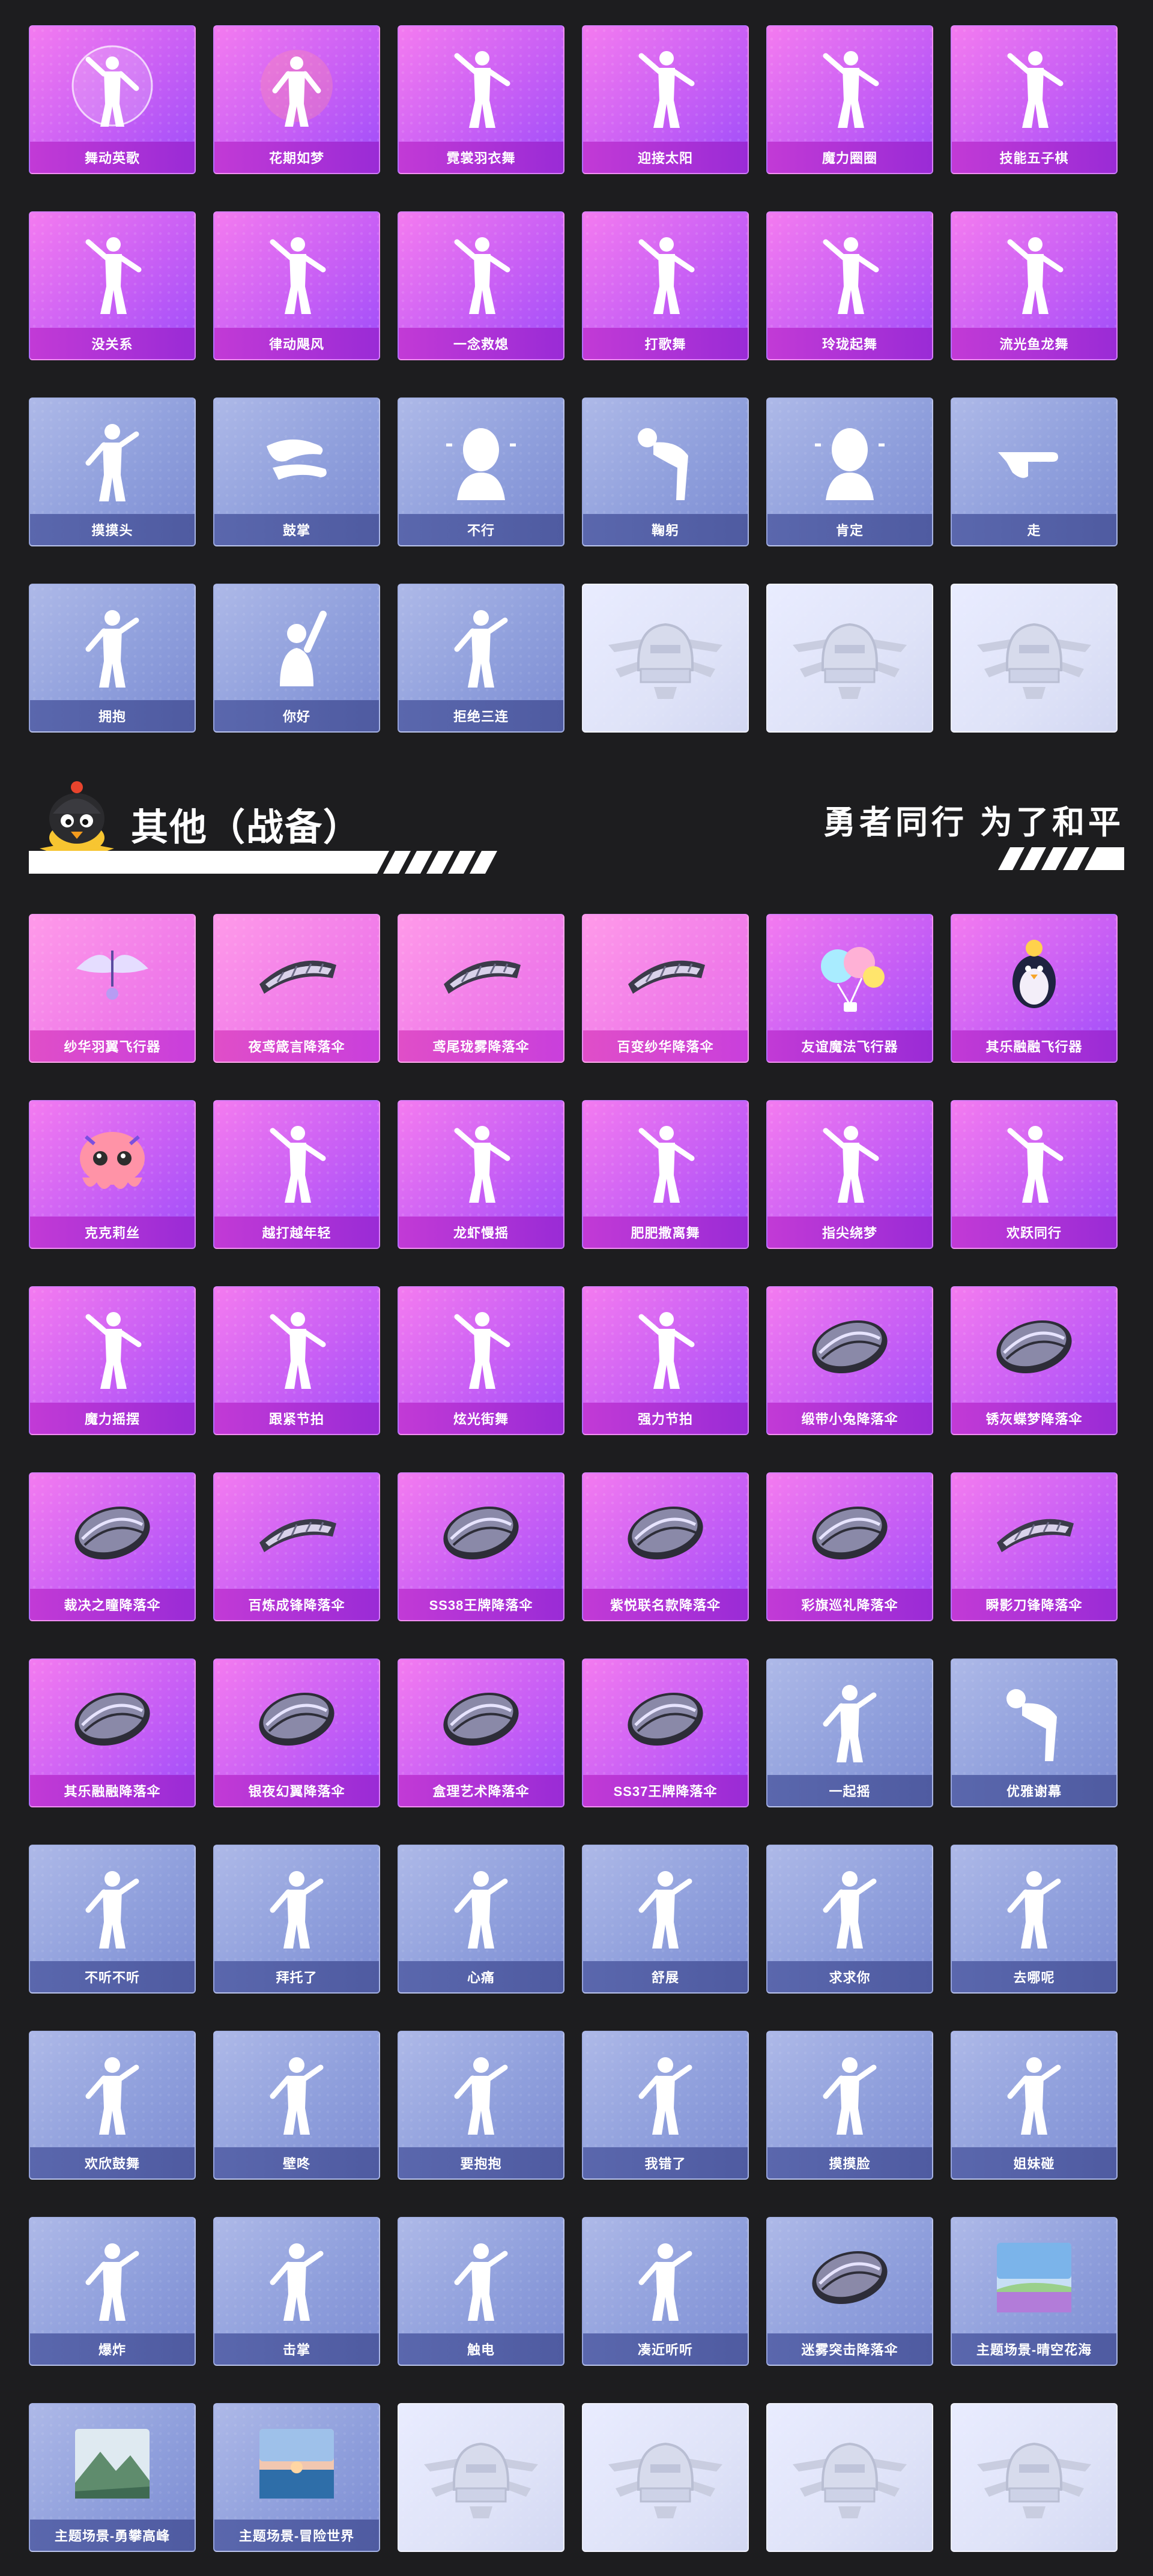 The height and width of the screenshot is (2576, 1153). What do you see at coordinates (112, 285) in the screenshot?
I see `item-tile: 没关系` at bounding box center [112, 285].